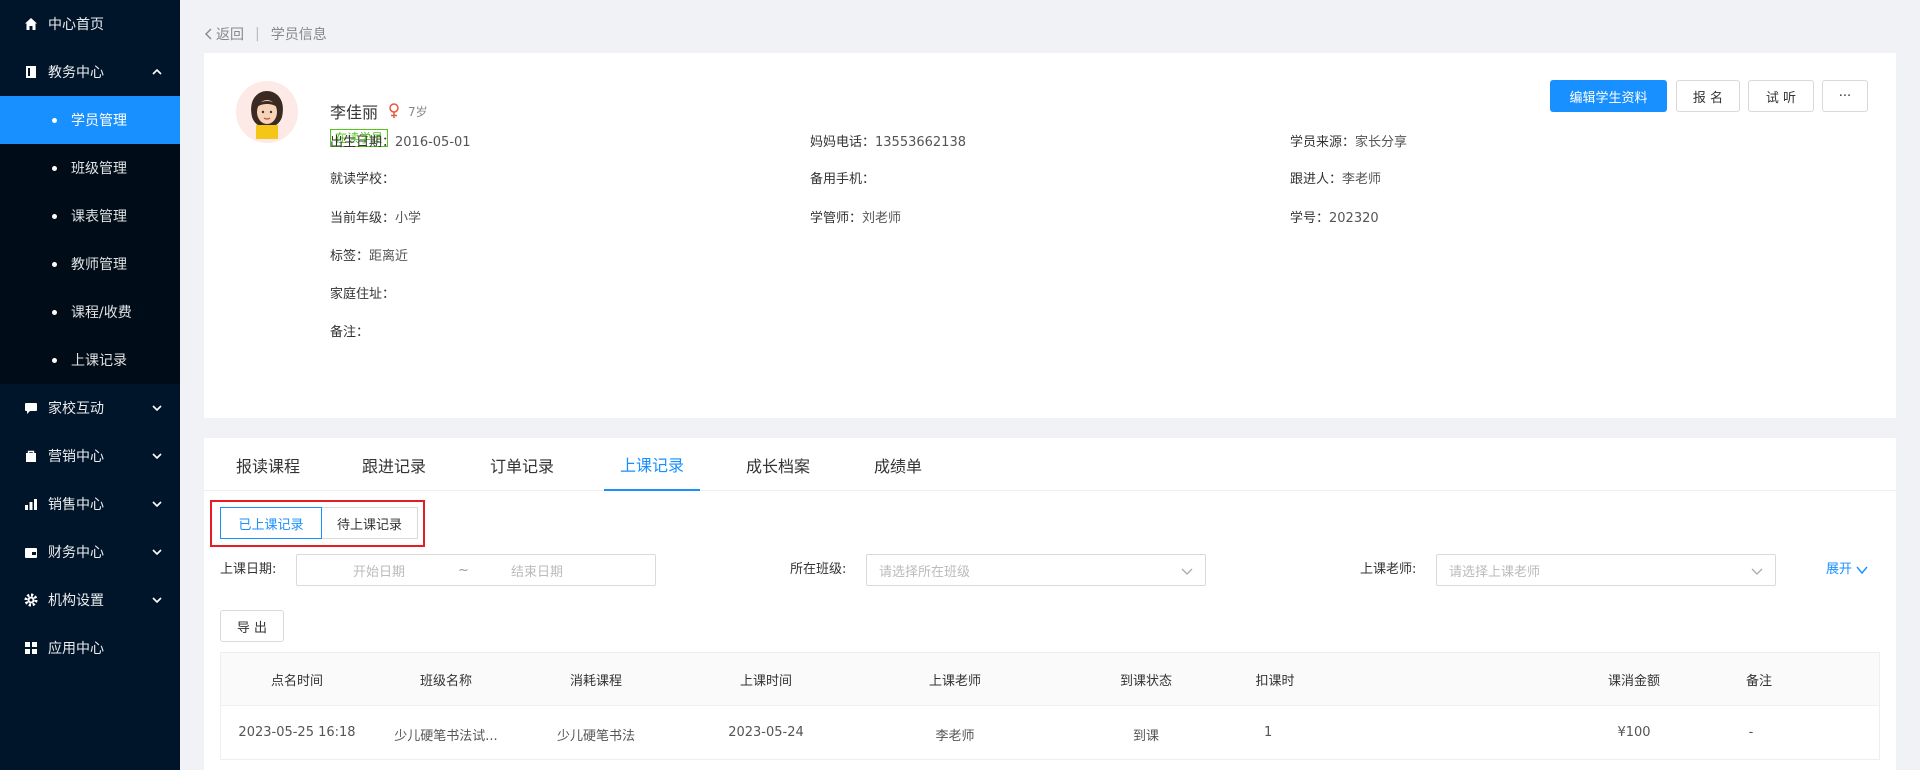 Image resolution: width=1920 pixels, height=770 pixels. I want to click on name-row: 李佳丽 7岁, so click(379, 111).